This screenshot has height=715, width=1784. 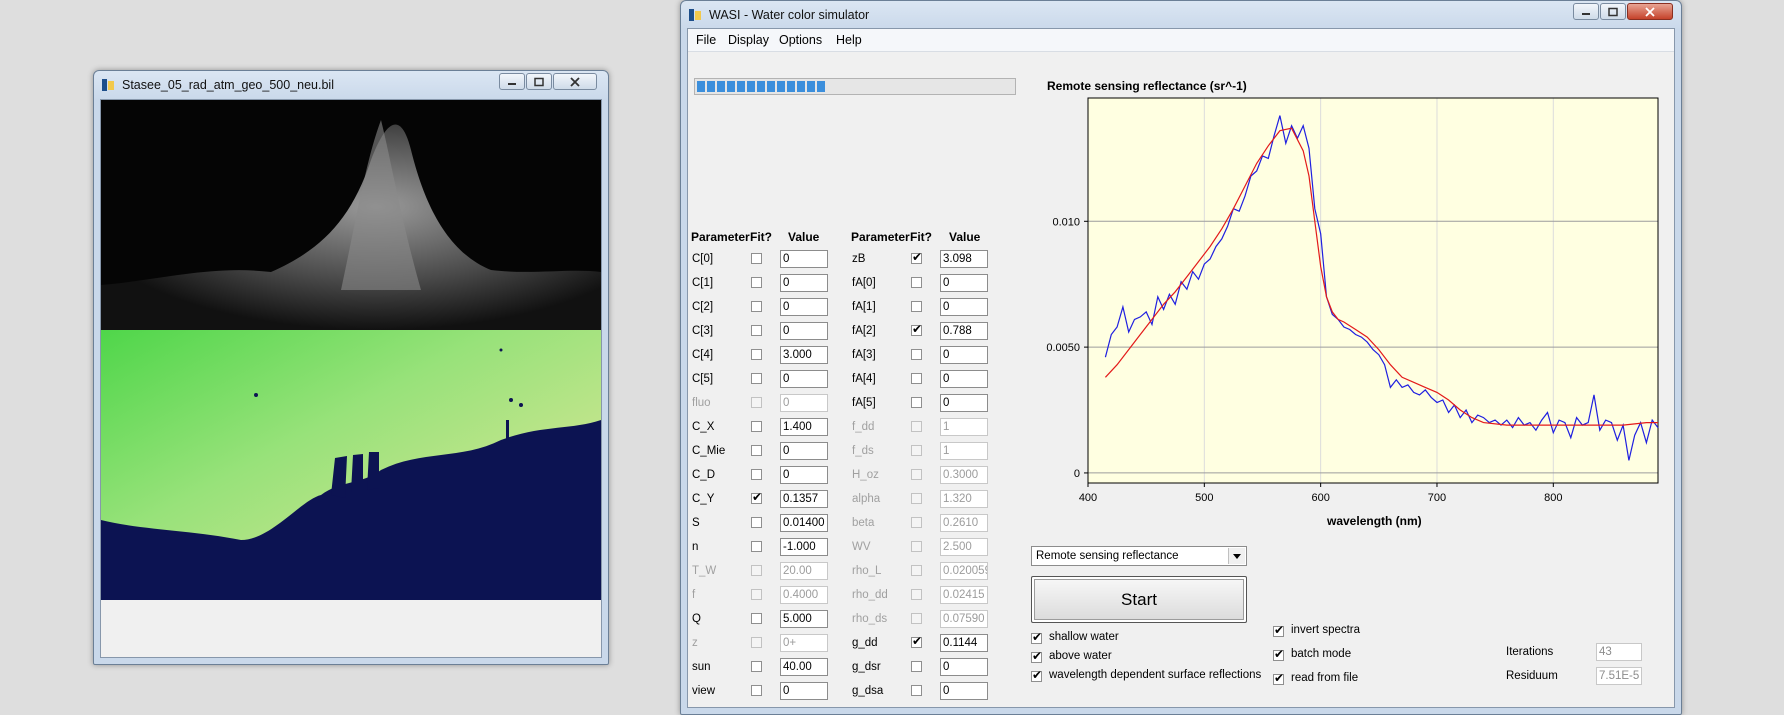 What do you see at coordinates (1236, 556) in the screenshot?
I see `dropdown-arrow` at bounding box center [1236, 556].